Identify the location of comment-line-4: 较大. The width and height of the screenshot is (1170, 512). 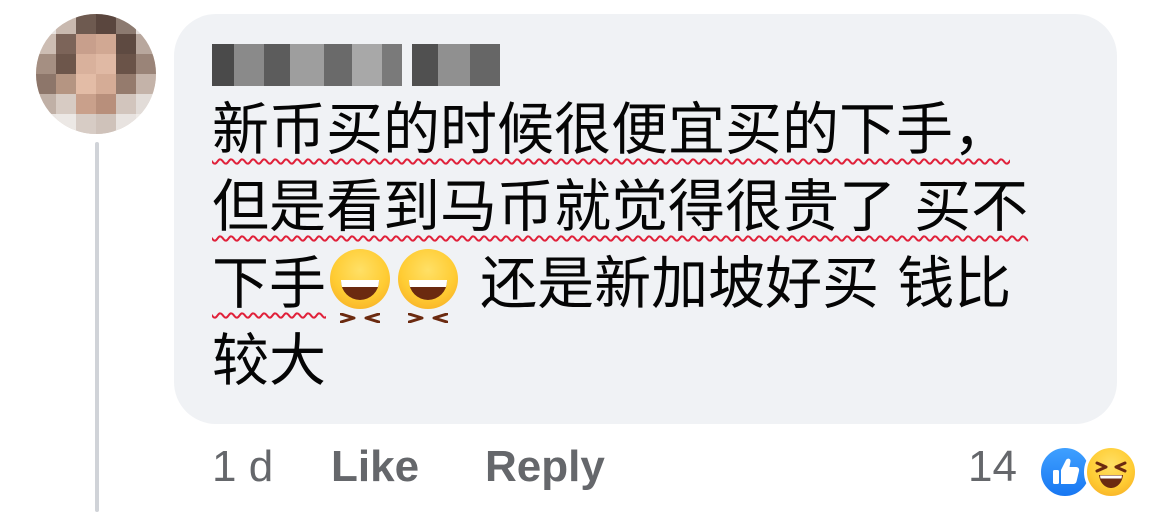
(652, 361).